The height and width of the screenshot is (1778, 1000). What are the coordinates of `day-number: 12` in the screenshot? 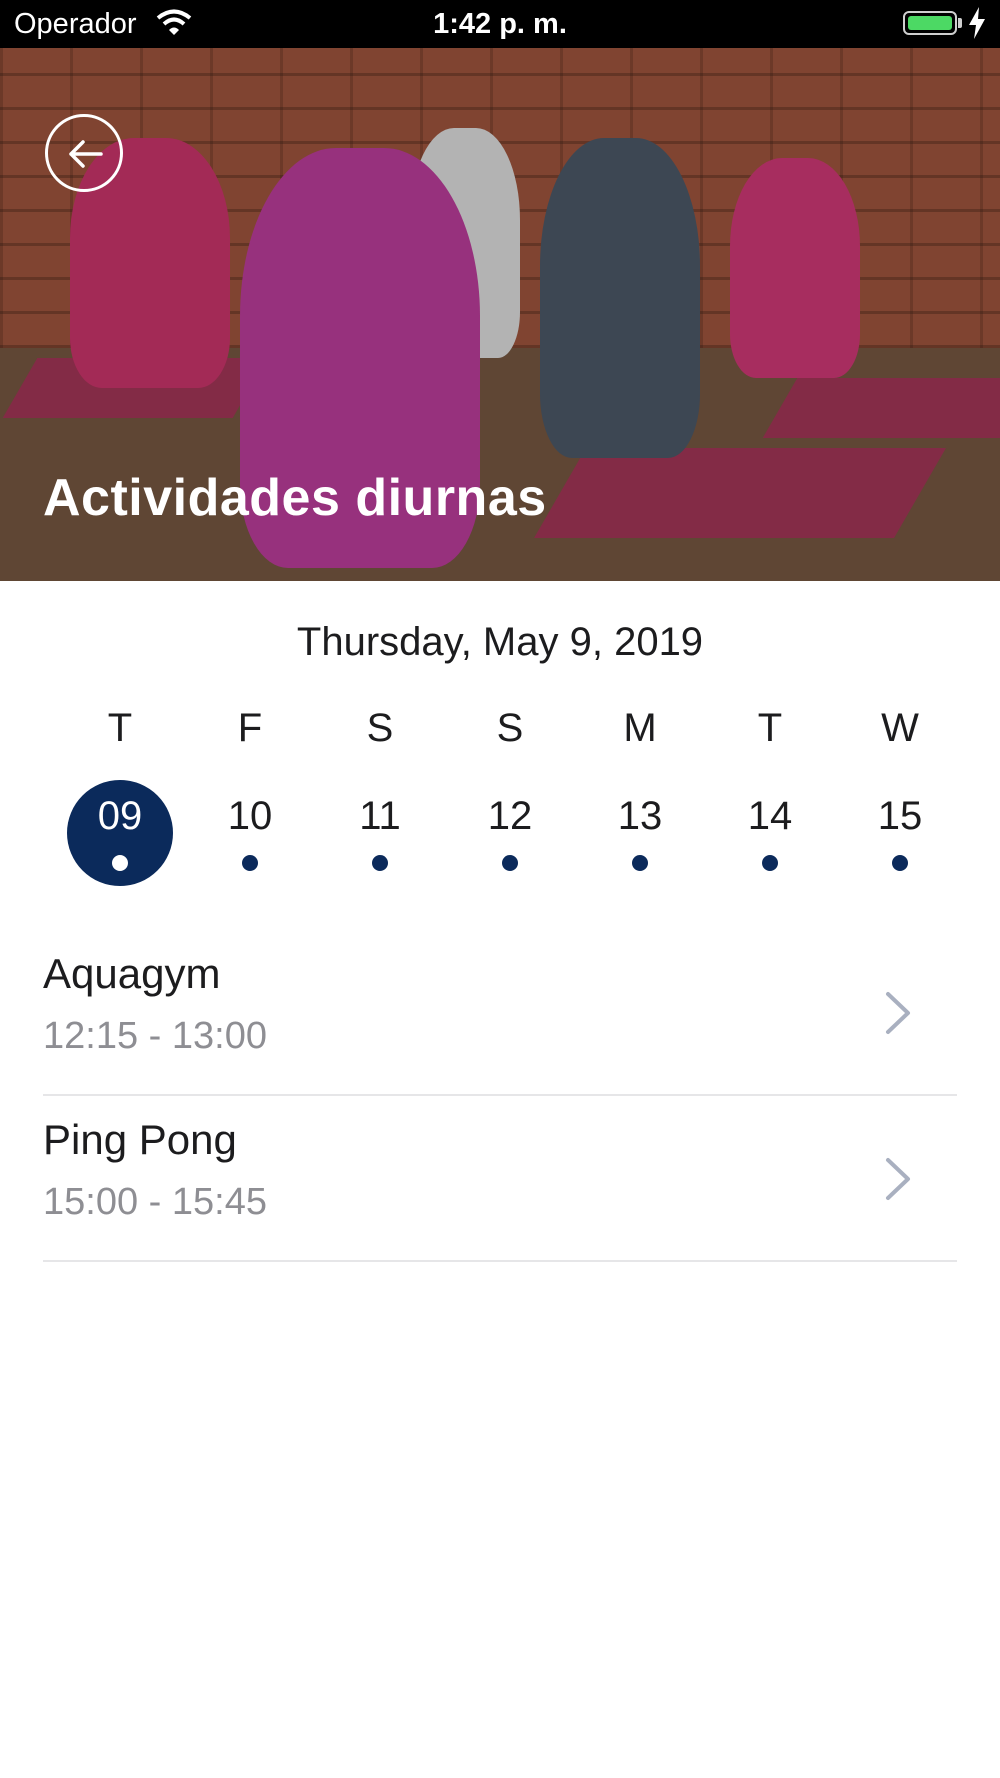 It's located at (510, 816).